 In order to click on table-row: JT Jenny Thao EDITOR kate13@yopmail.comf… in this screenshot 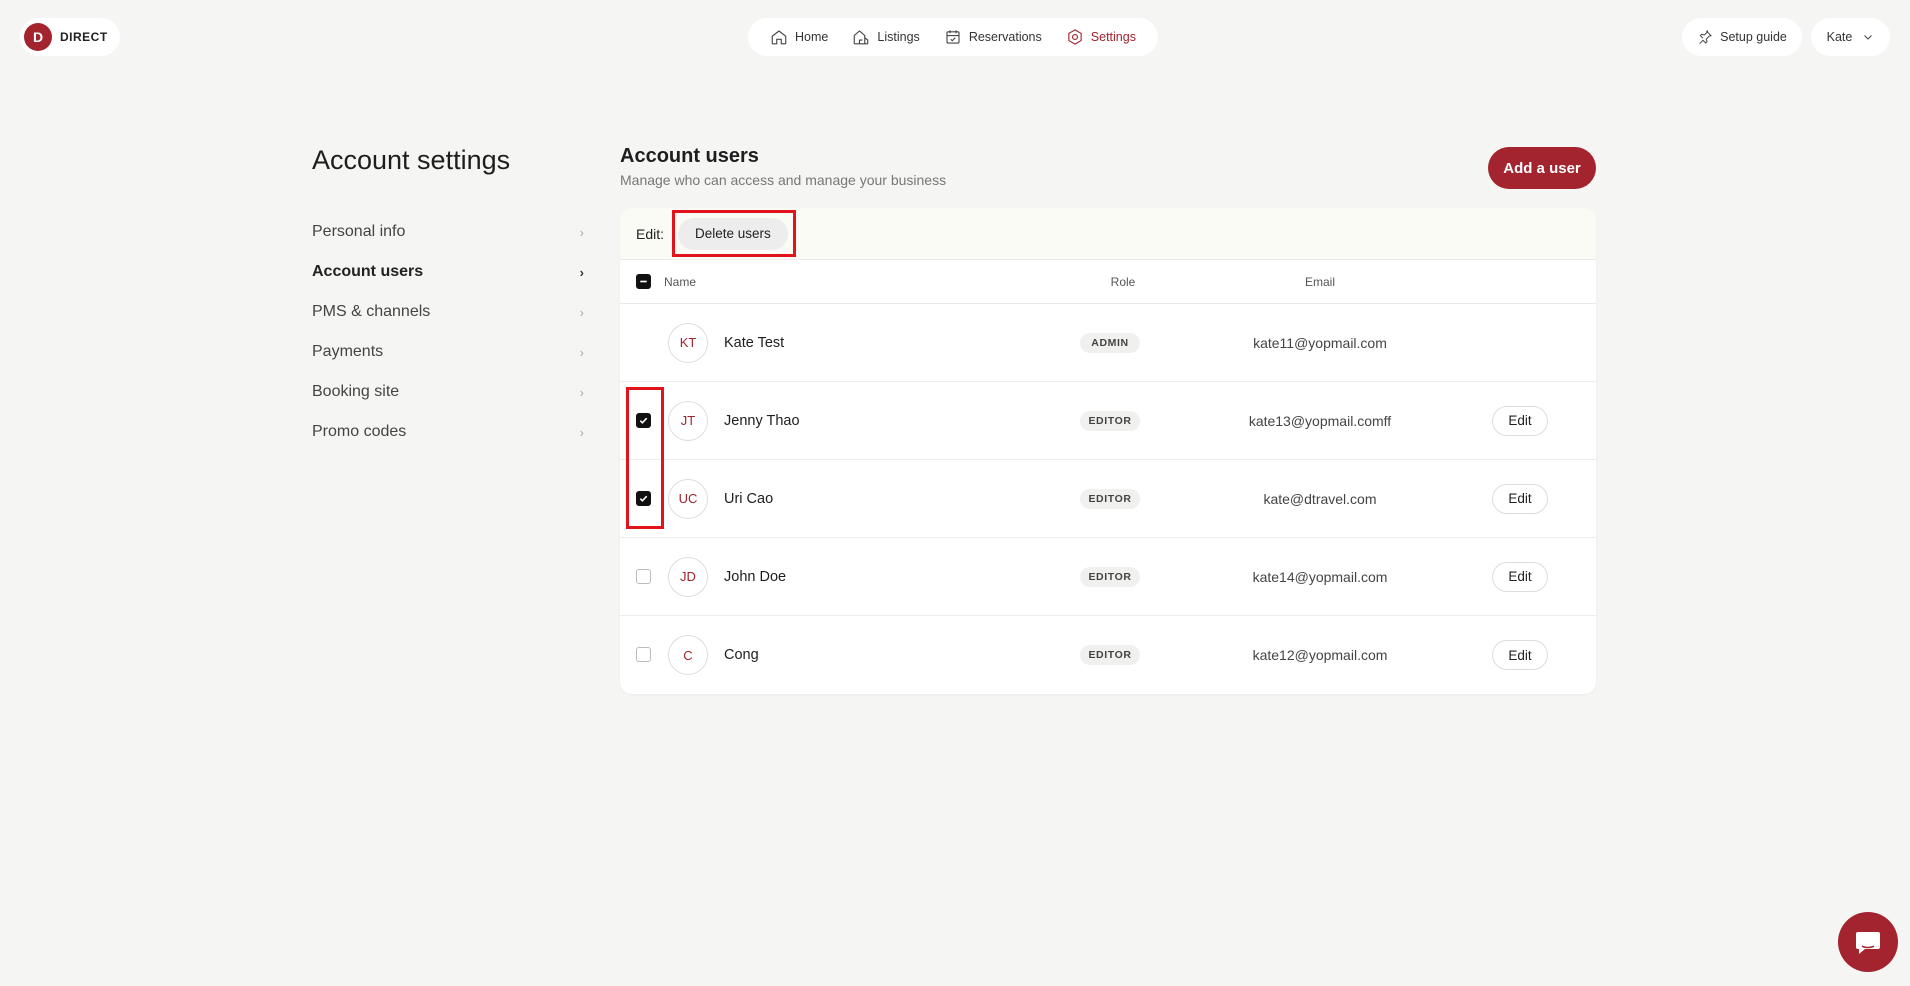, I will do `click(1108, 421)`.